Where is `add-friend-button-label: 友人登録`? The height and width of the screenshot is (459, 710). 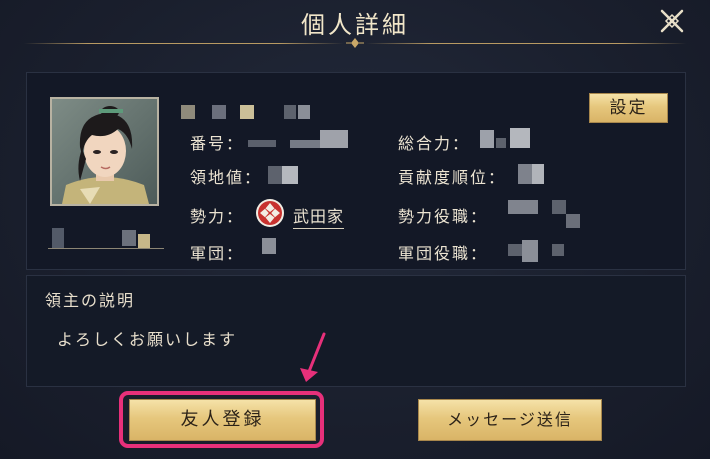 add-friend-button-label: 友人登録 is located at coordinates (222, 419).